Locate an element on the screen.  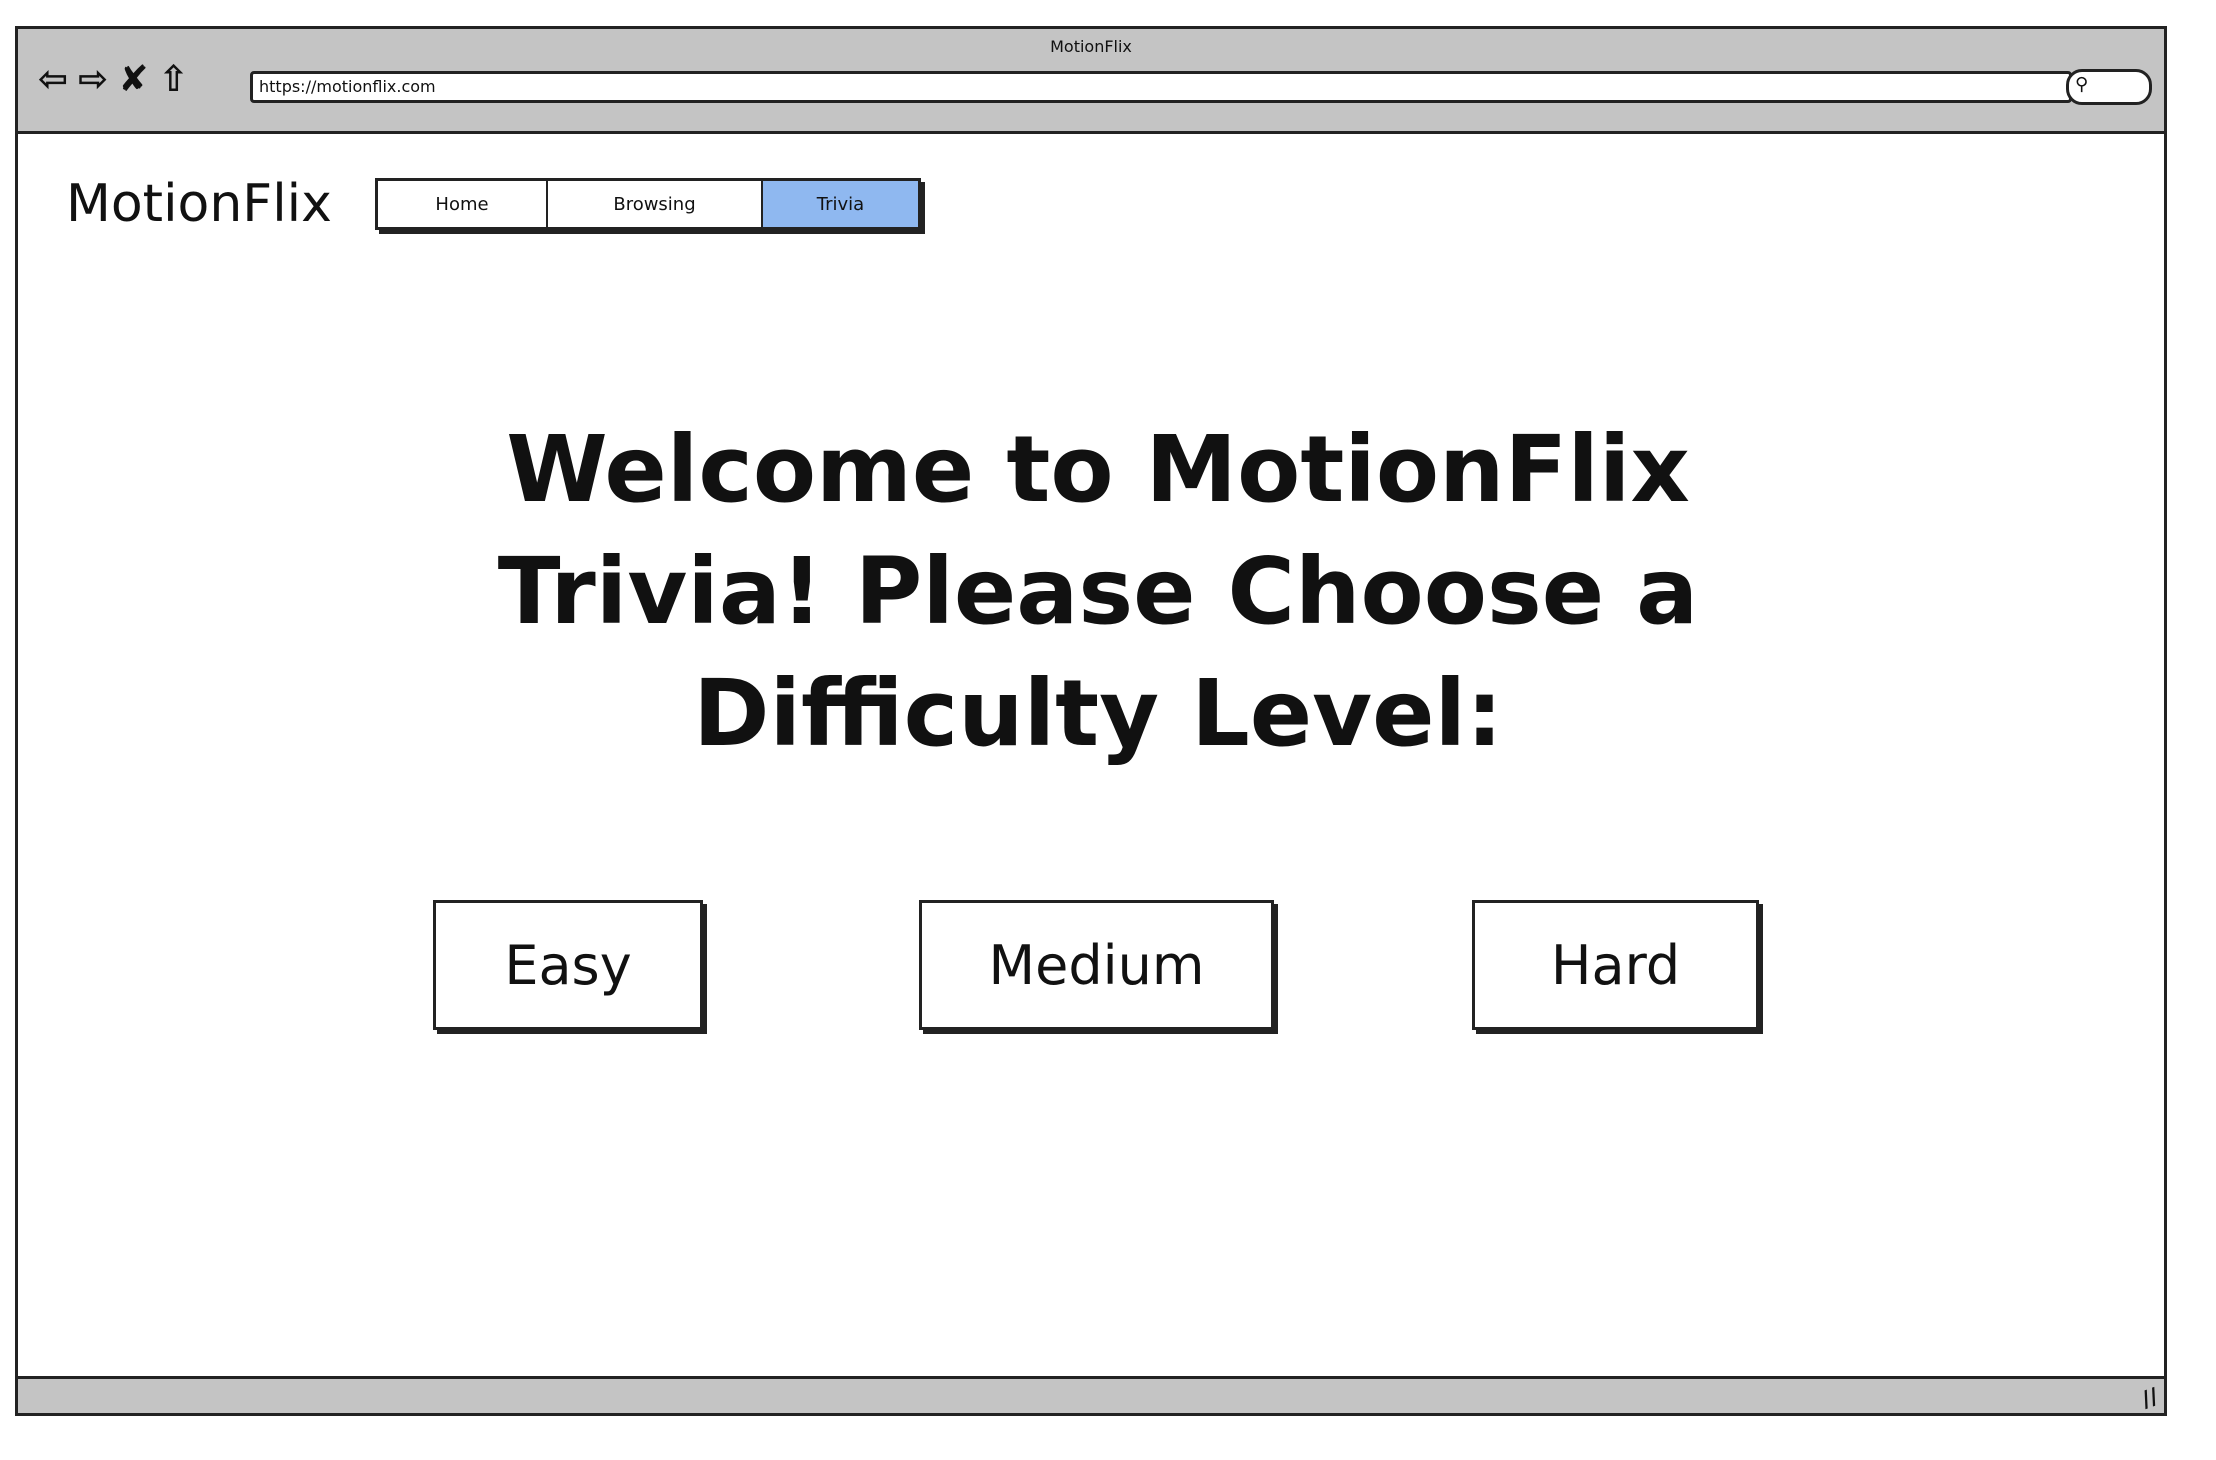
back-arrow-icon: ⇦ is located at coordinates (53, 79).